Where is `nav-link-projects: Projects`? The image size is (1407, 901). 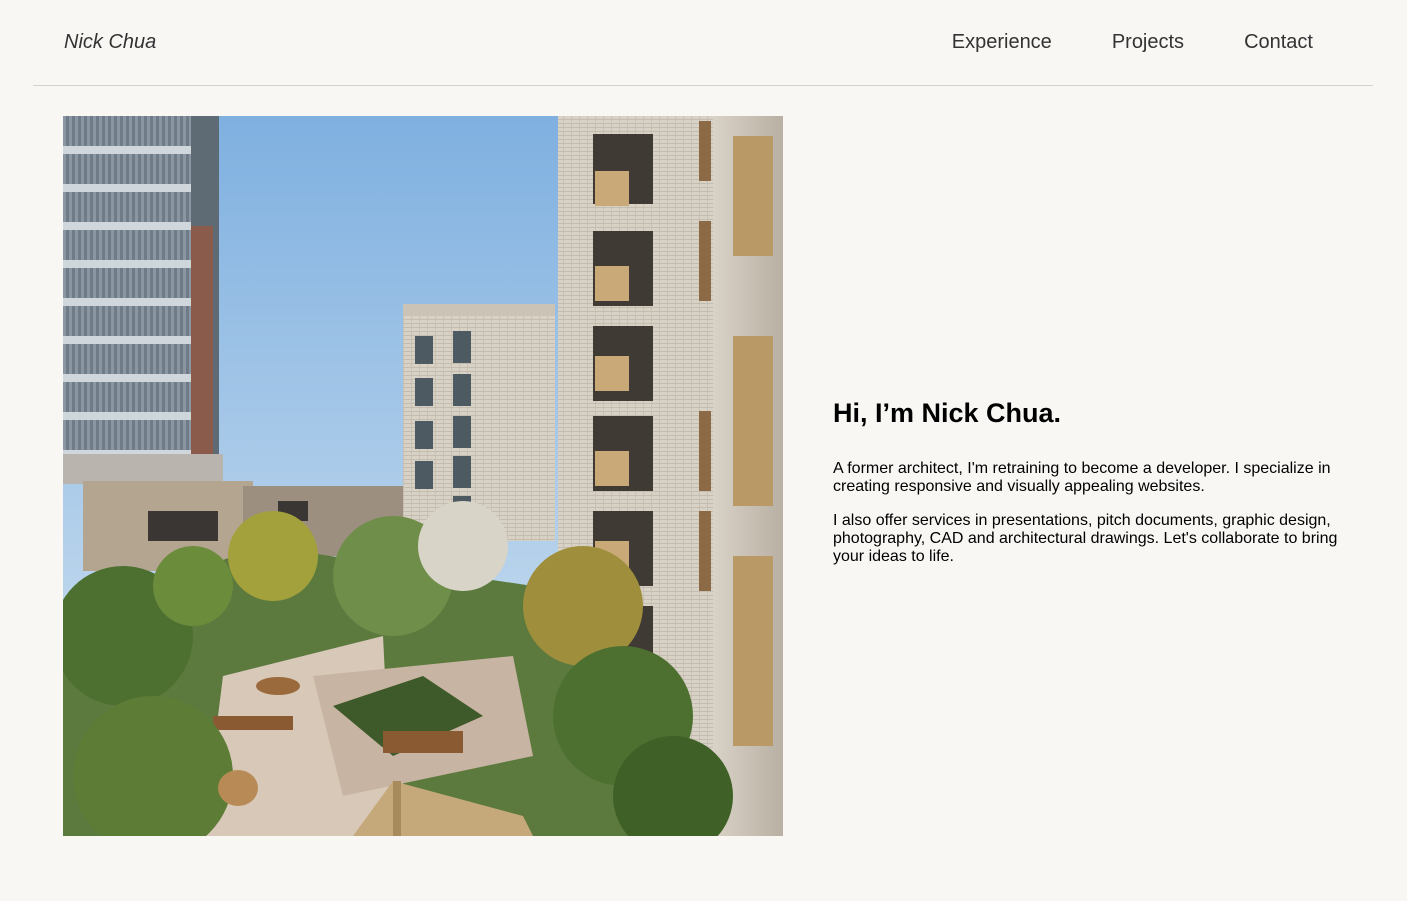
nav-link-projects: Projects is located at coordinates (1148, 42).